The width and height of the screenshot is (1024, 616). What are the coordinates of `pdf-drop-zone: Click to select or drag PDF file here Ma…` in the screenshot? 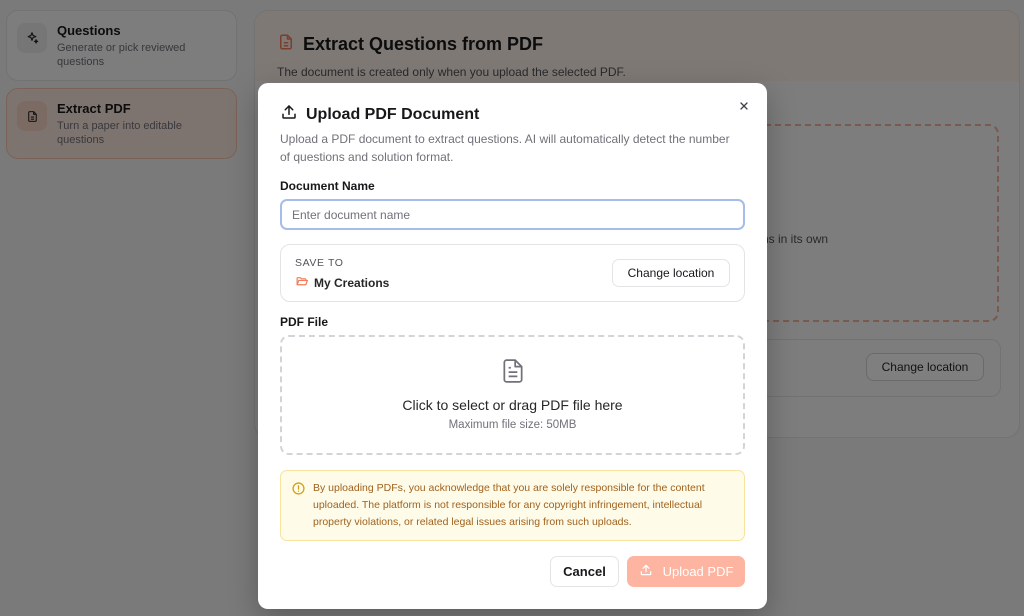 It's located at (512, 395).